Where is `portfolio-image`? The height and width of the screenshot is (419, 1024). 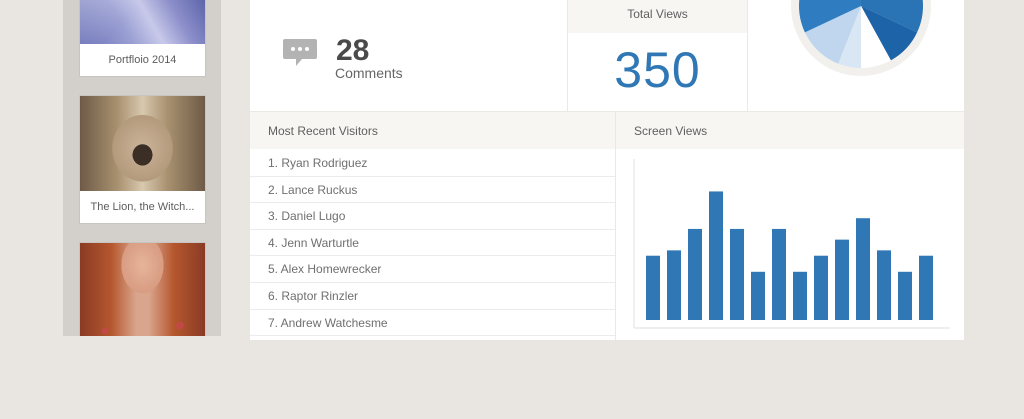
portfolio-image is located at coordinates (142, 22).